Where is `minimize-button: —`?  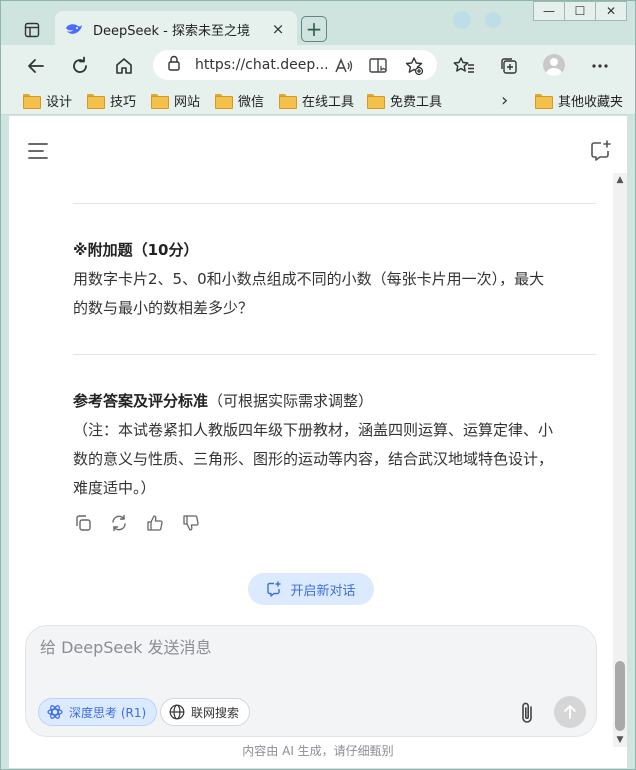 minimize-button: — is located at coordinates (549, 11).